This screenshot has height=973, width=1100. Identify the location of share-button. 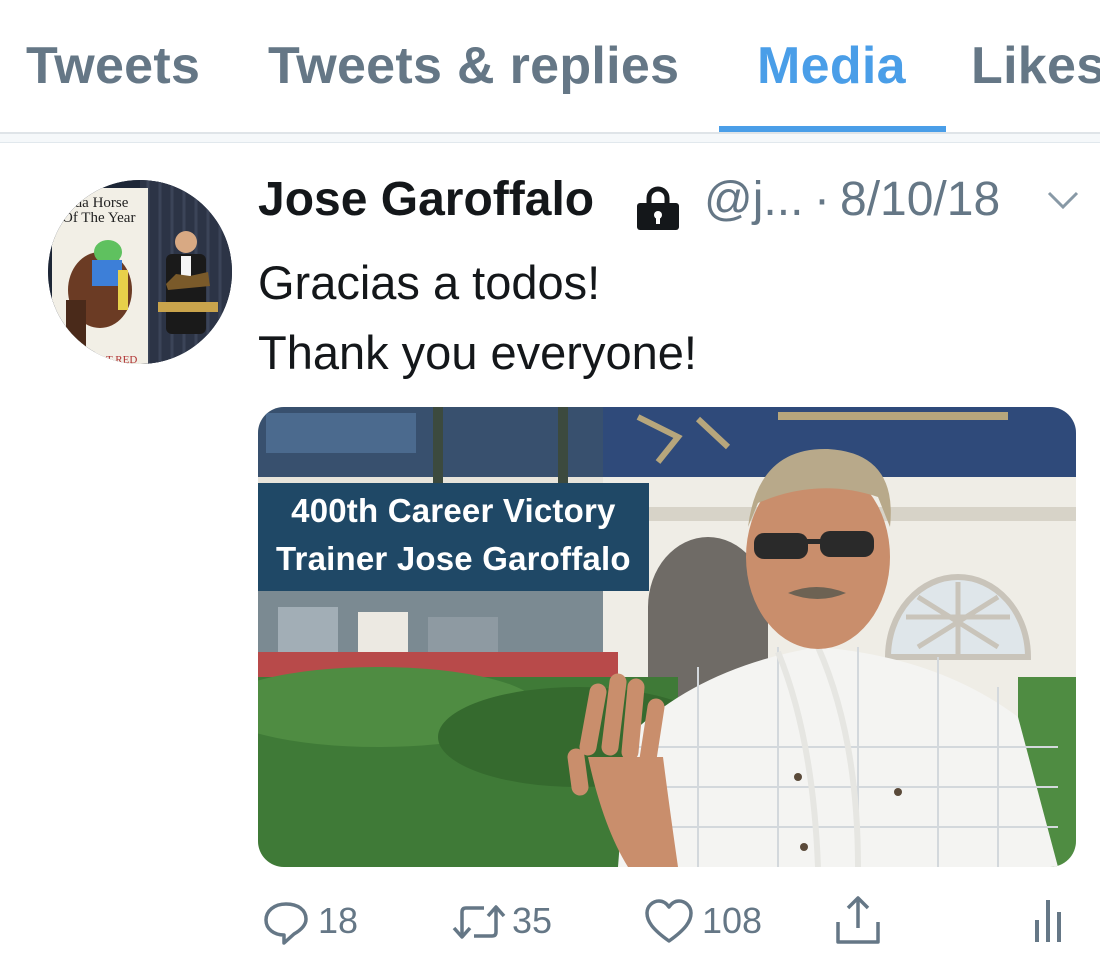
(859, 920).